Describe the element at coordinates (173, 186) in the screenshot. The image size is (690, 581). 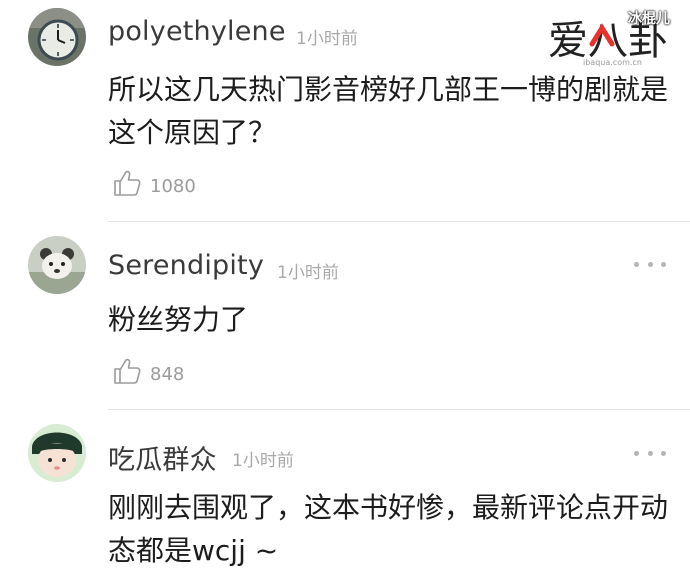
I see `like-count: 1080` at that location.